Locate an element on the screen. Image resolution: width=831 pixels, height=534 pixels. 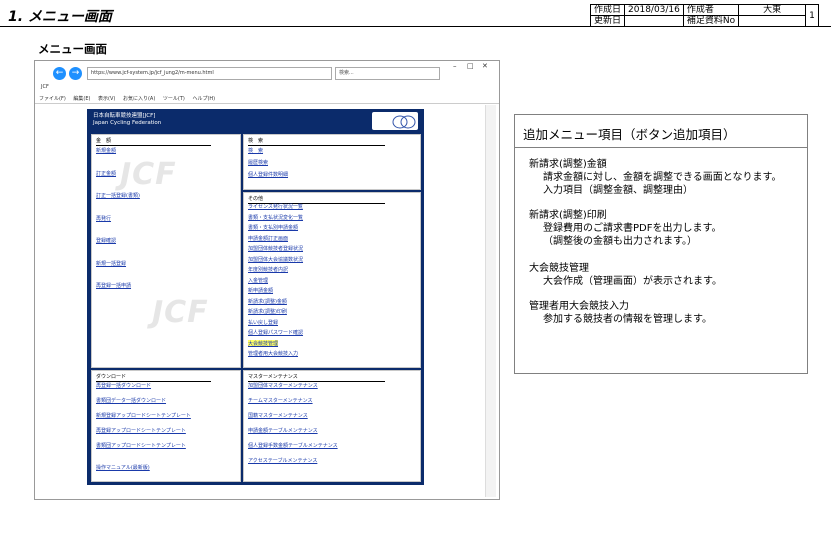
author-name: 大東 is located at coordinates (772, 10).